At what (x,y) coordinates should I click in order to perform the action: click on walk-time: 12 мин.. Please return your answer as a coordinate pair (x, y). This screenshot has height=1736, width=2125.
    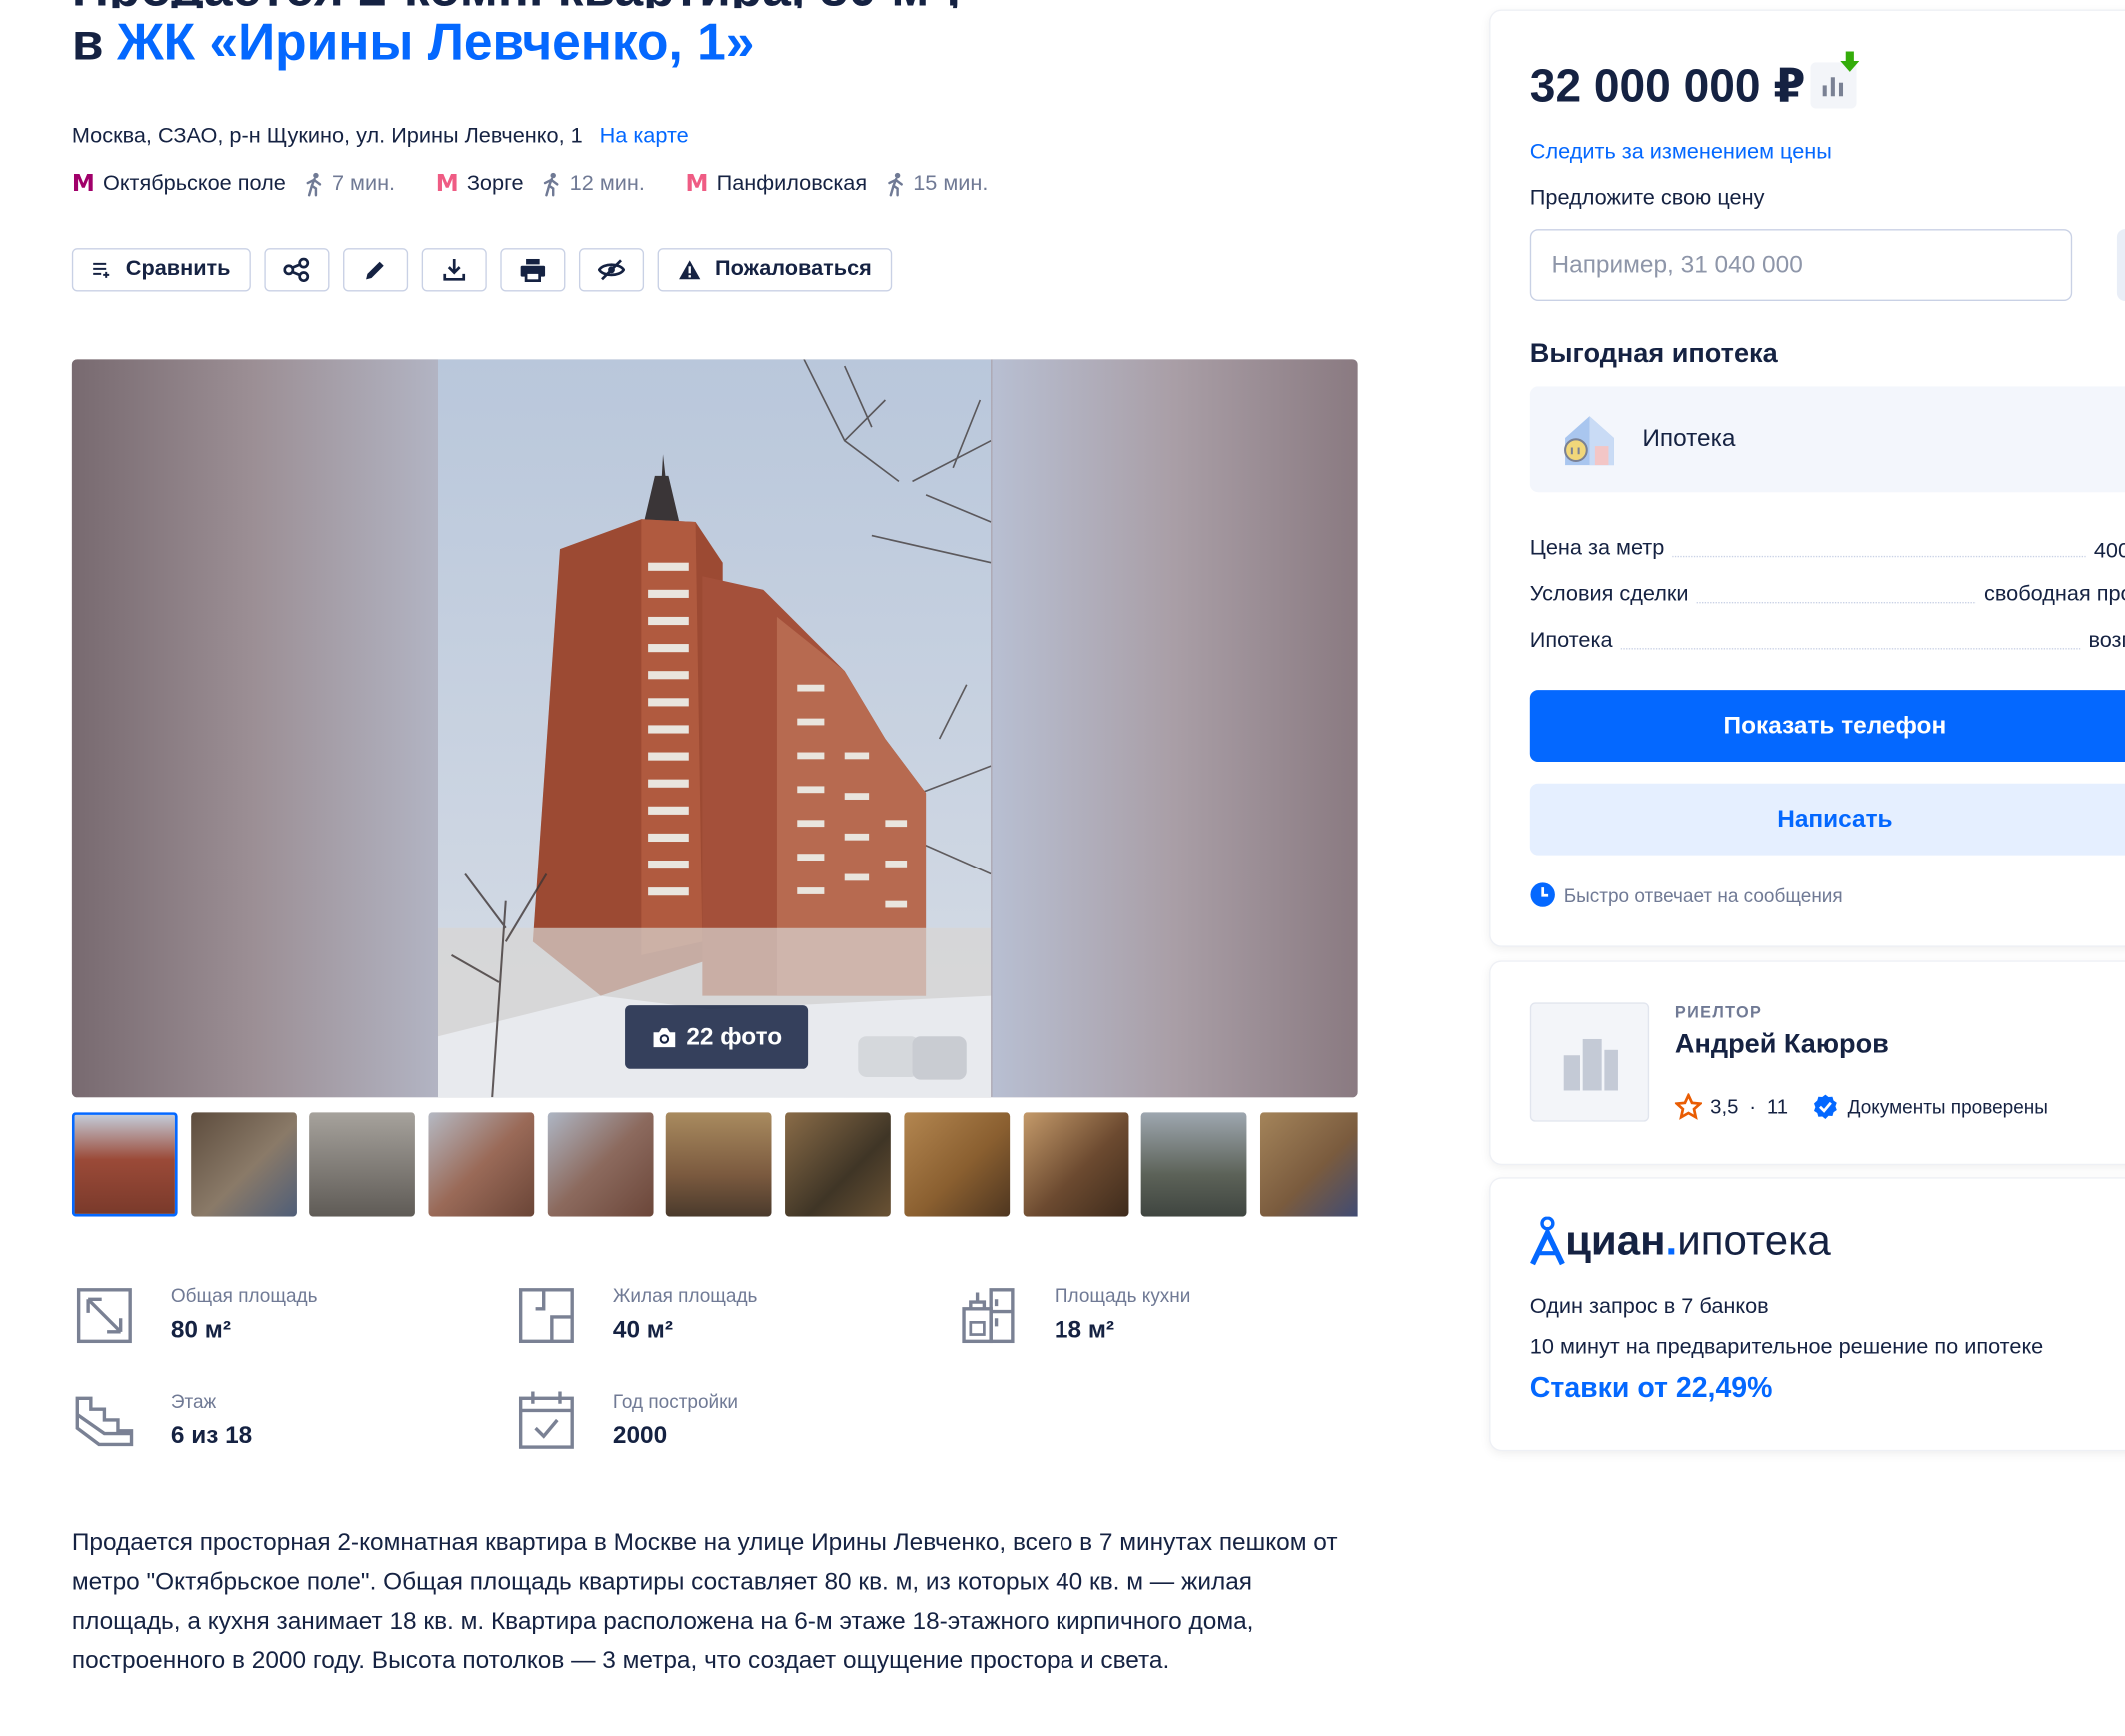
    Looking at the image, I should click on (594, 184).